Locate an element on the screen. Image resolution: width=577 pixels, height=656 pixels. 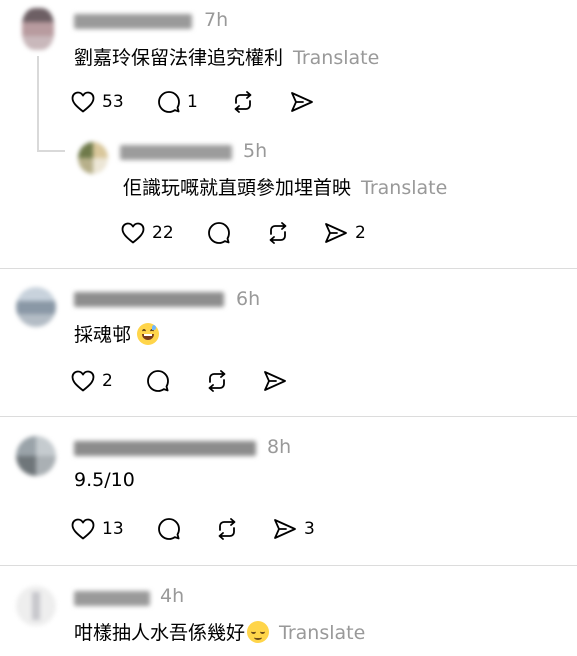
timestamp: 4h is located at coordinates (172, 596).